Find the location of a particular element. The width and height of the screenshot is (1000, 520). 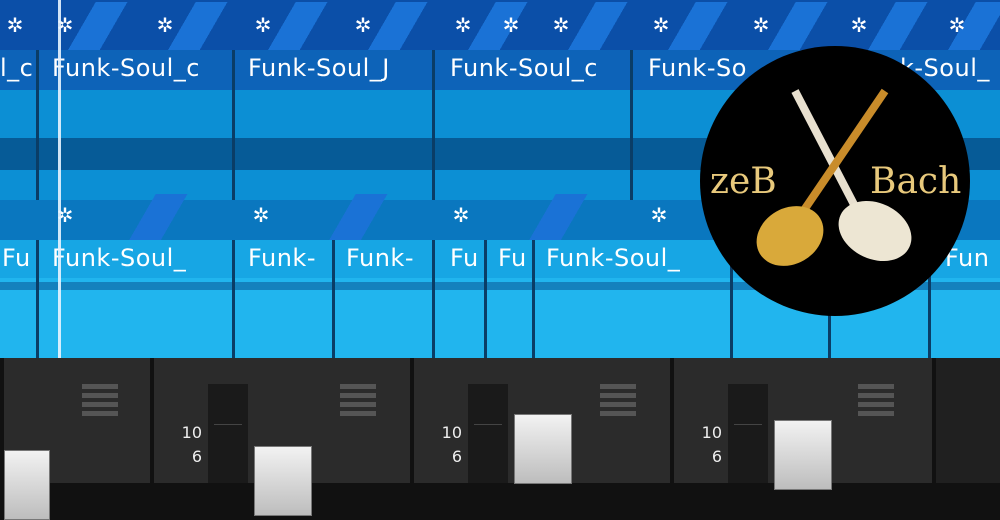

track-1-clip-header: ✲ ✲ ✲ ✲ ✲ ✲ ✲ ✲ ✲ ✲ ✲ ✲ is located at coordinates (500, 25).